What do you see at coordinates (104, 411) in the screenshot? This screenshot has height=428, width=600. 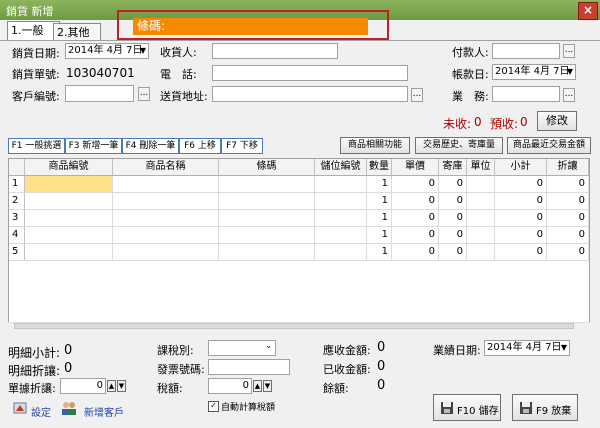 I see `add-customer-link: 新增客戶` at bounding box center [104, 411].